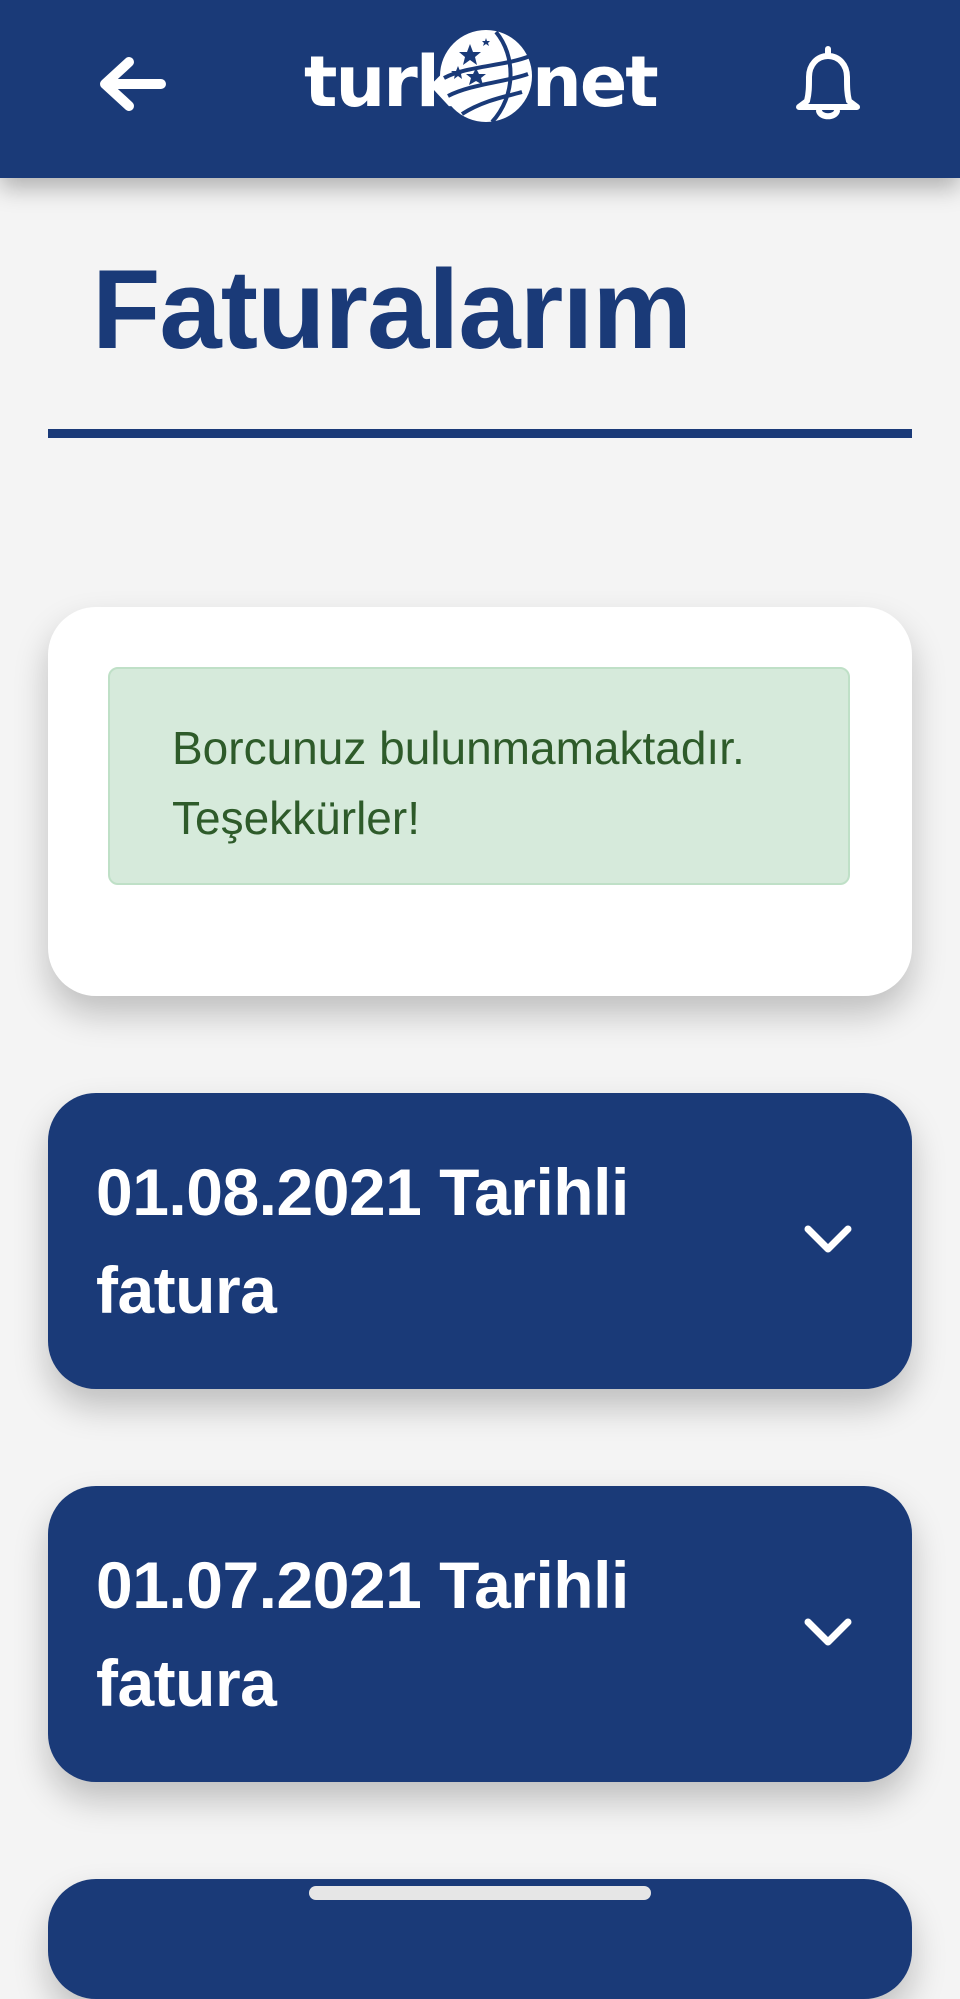 The image size is (960, 1999). I want to click on invoice-title-line1: 01.07.2021 Tarihli, so click(362, 1585).